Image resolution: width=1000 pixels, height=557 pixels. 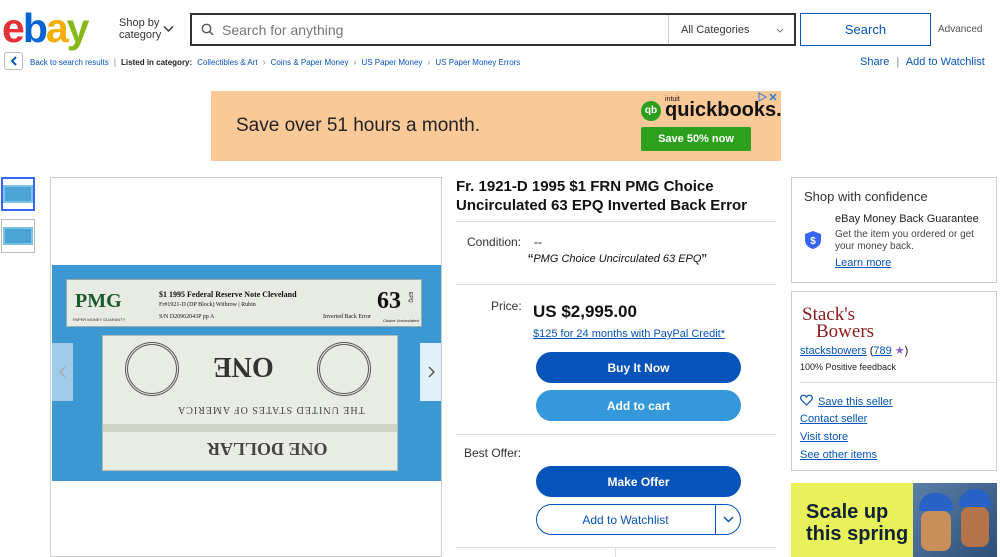 I want to click on visit-store-link: Visit store, so click(x=824, y=437).